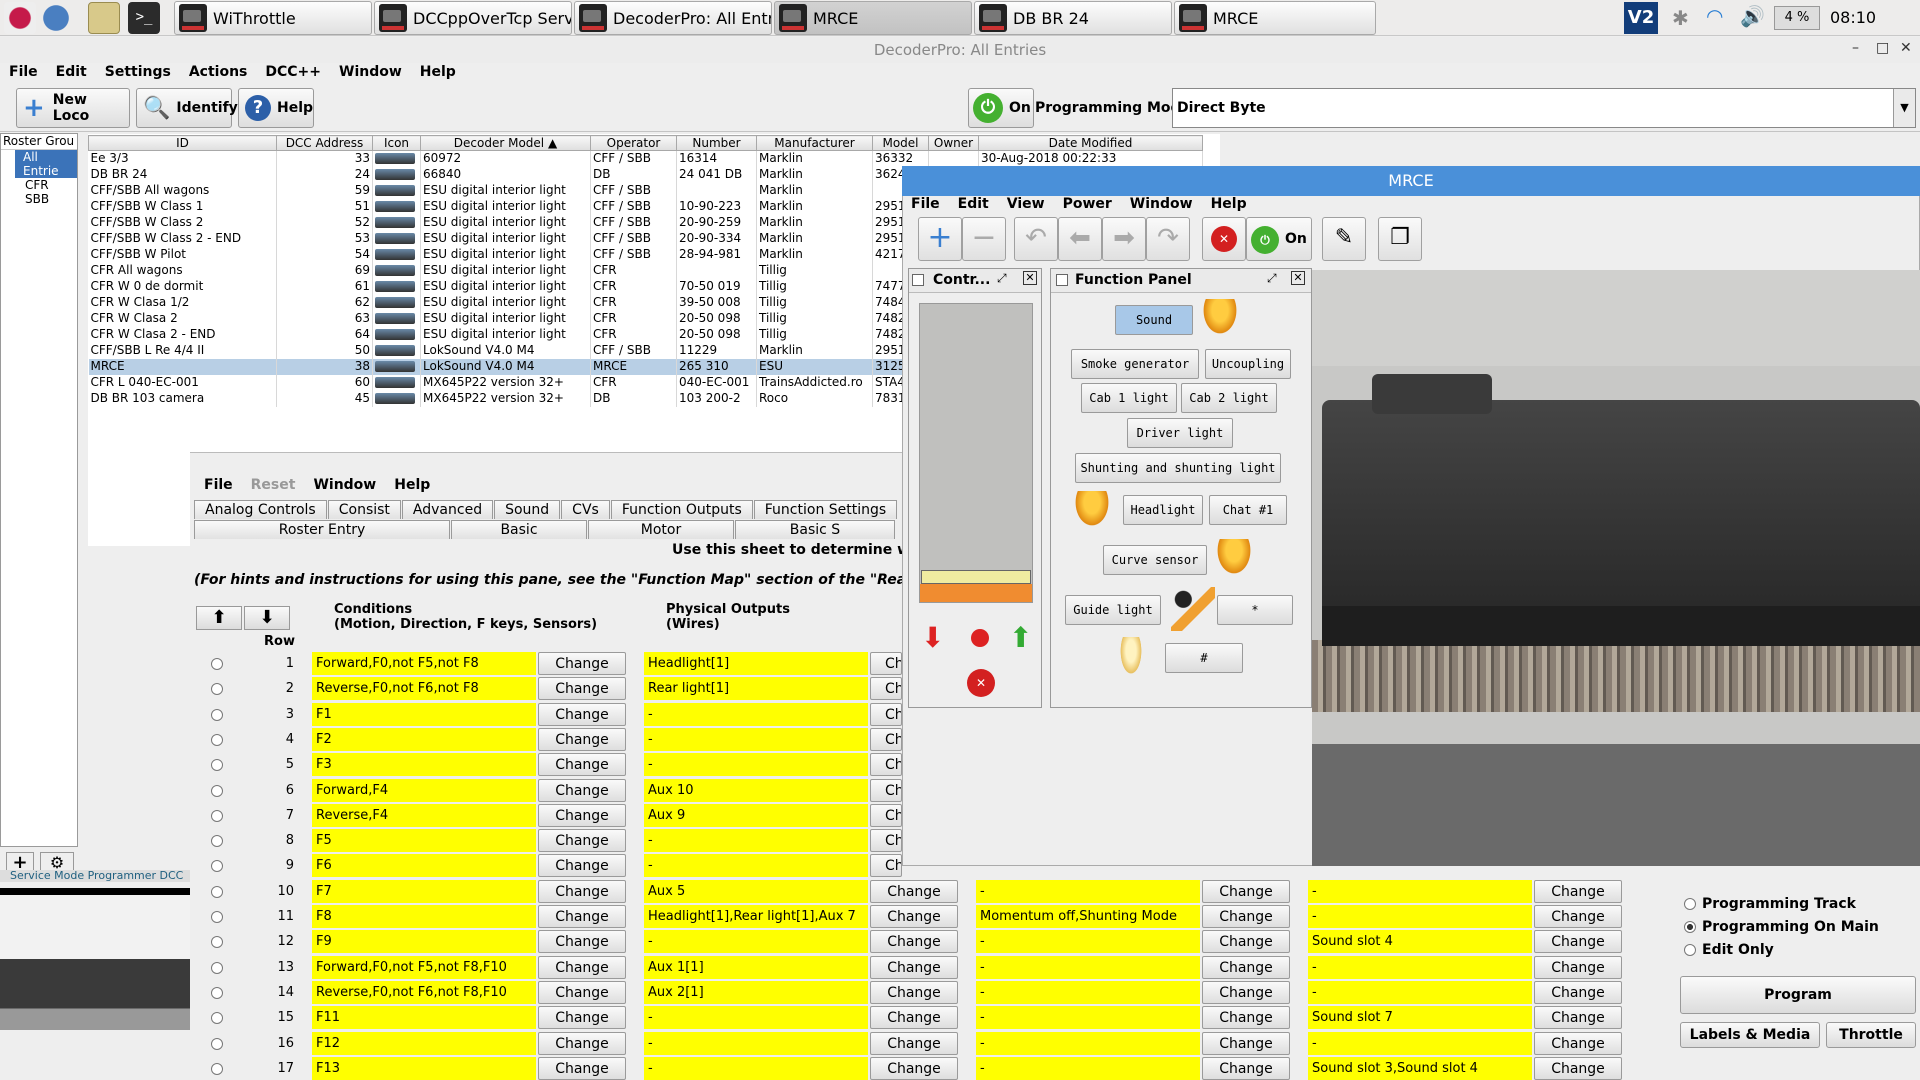  I want to click on tab-sound: Sound, so click(527, 509).